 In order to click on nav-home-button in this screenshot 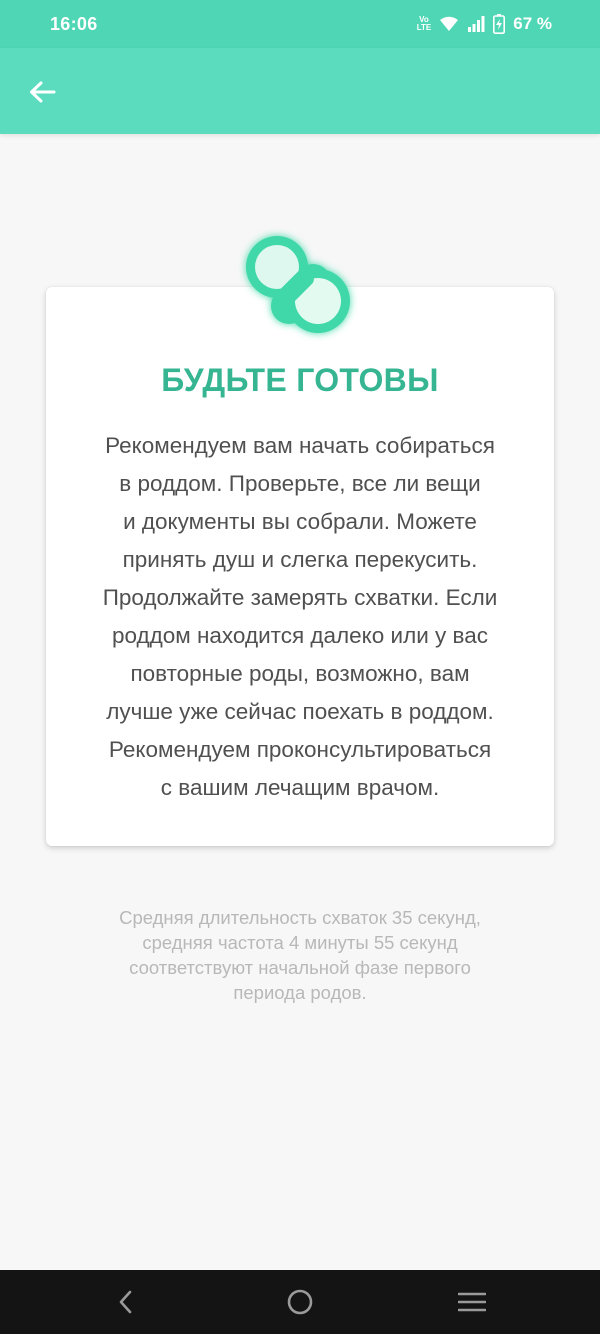, I will do `click(300, 1302)`.